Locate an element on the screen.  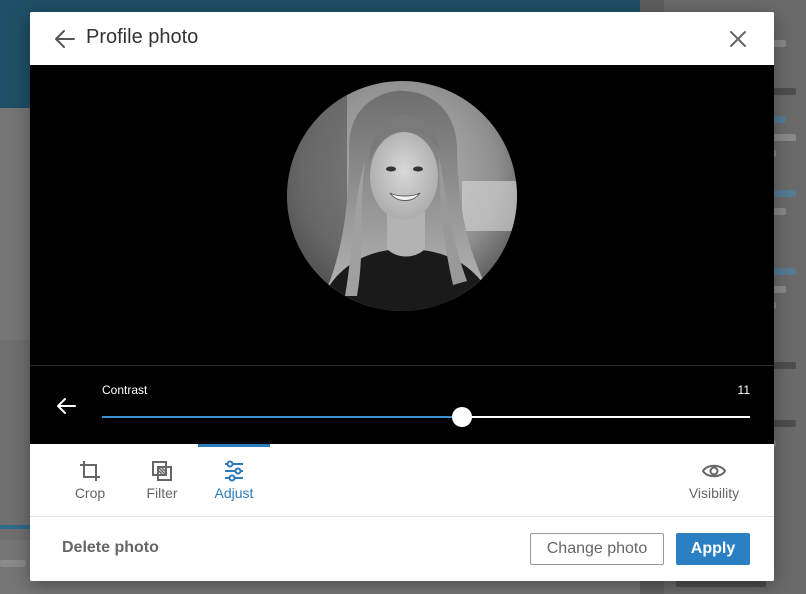
tab-visibility-label: Visibility is located at coordinates (714, 493).